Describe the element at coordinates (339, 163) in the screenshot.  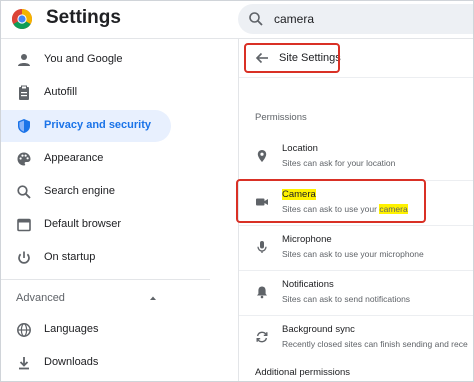
I see `permission-description: Sites can ask for your location` at that location.